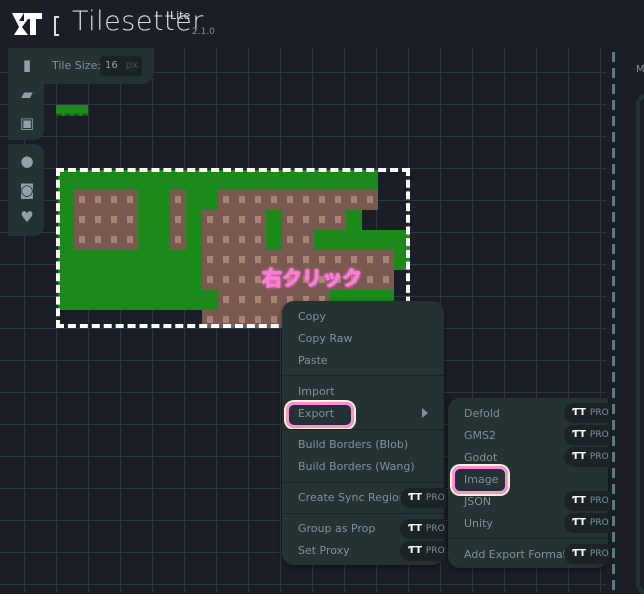 The width and height of the screenshot is (644, 594). What do you see at coordinates (640, 344) in the screenshot?
I see `right-panel` at bounding box center [640, 344].